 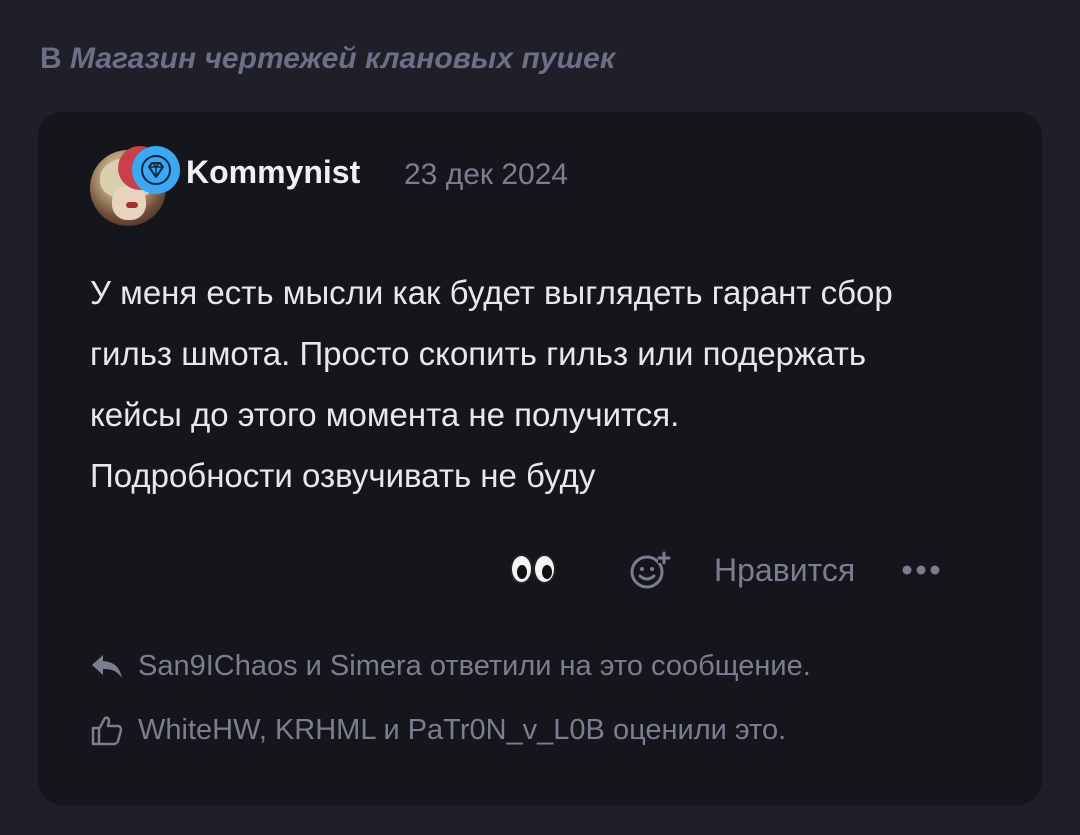 I want to click on eyes-emoji-reaction, so click(x=534, y=570).